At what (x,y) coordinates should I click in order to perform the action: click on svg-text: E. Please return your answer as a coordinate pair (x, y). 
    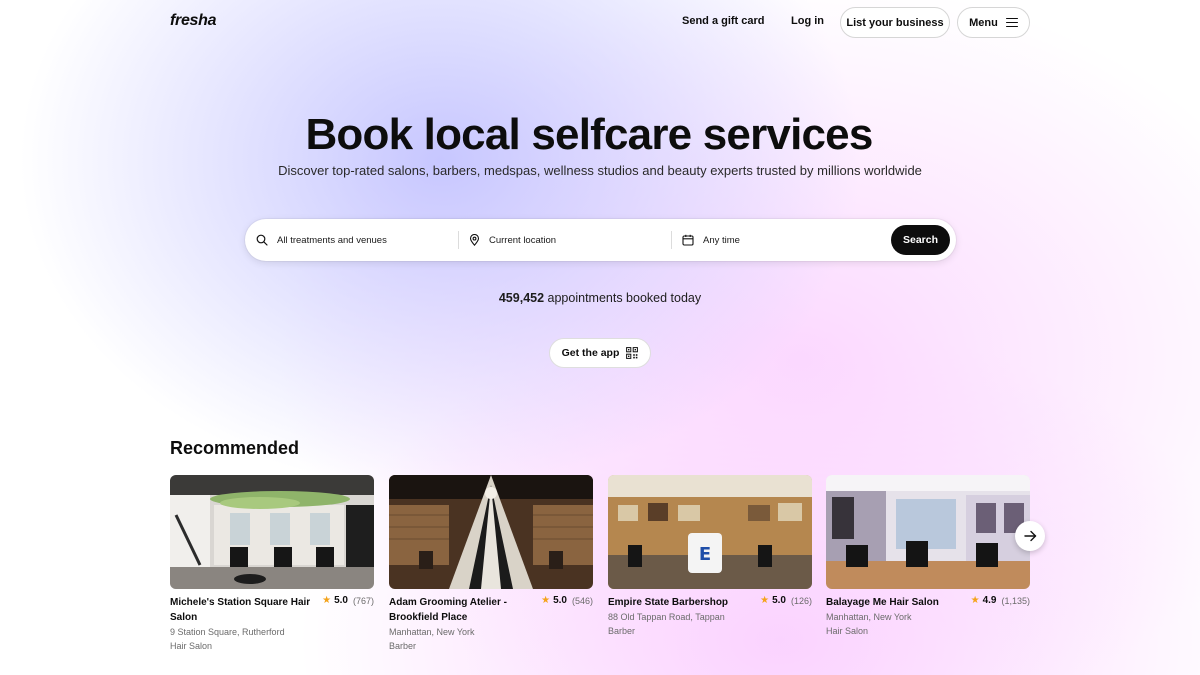
    Looking at the image, I should click on (705, 554).